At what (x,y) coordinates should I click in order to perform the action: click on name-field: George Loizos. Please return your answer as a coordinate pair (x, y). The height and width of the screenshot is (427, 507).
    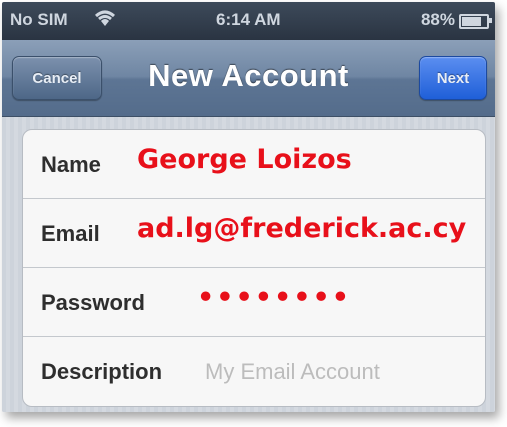
    Looking at the image, I should click on (244, 159).